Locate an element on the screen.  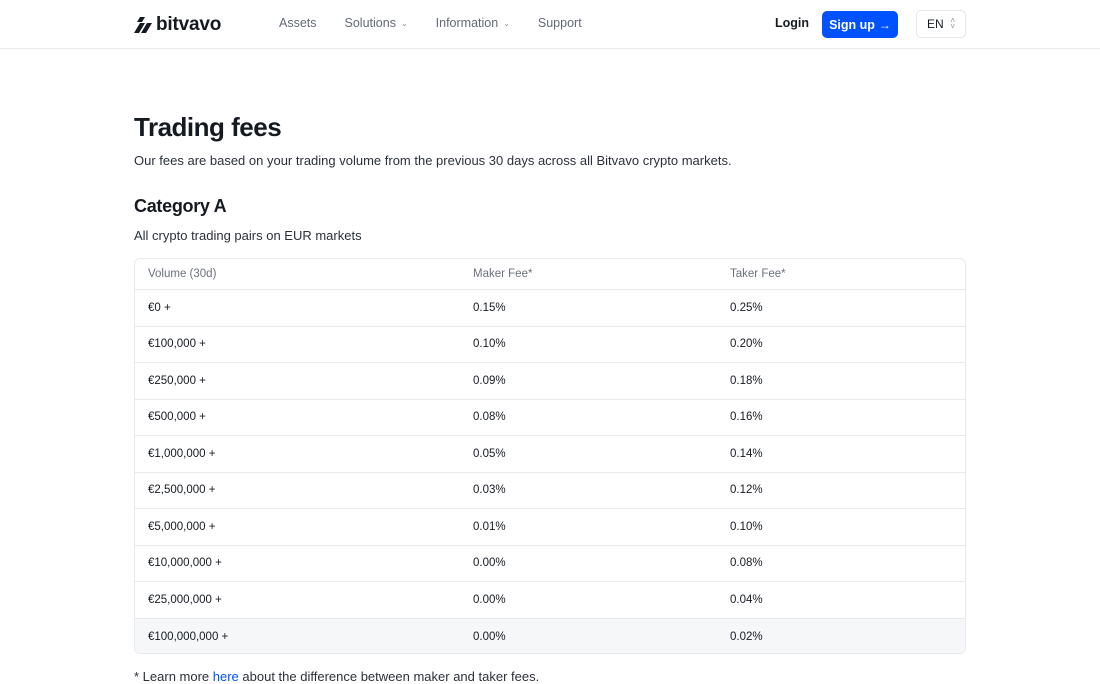
maker-fee-cell: 0.05% is located at coordinates (489, 453).